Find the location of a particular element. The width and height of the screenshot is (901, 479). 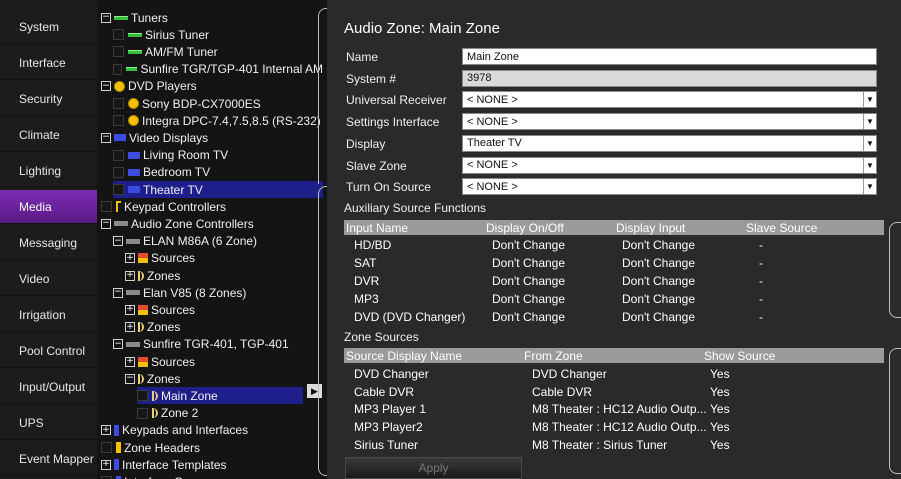

tree-item: Living Room TV is located at coordinates (218, 155).